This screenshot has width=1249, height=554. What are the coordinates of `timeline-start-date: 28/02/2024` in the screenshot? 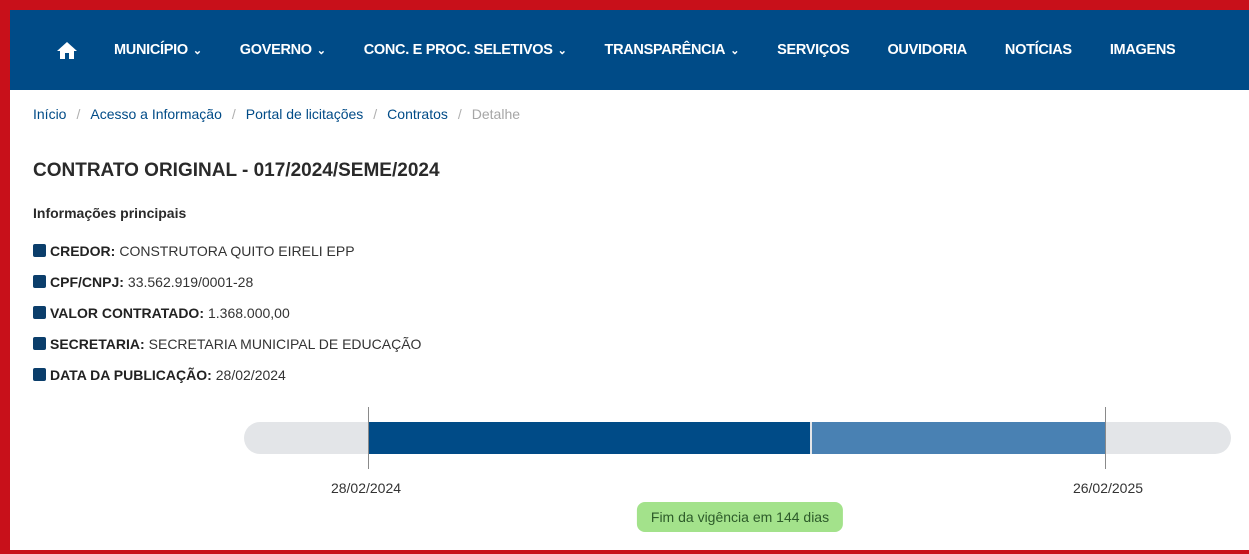 It's located at (366, 488).